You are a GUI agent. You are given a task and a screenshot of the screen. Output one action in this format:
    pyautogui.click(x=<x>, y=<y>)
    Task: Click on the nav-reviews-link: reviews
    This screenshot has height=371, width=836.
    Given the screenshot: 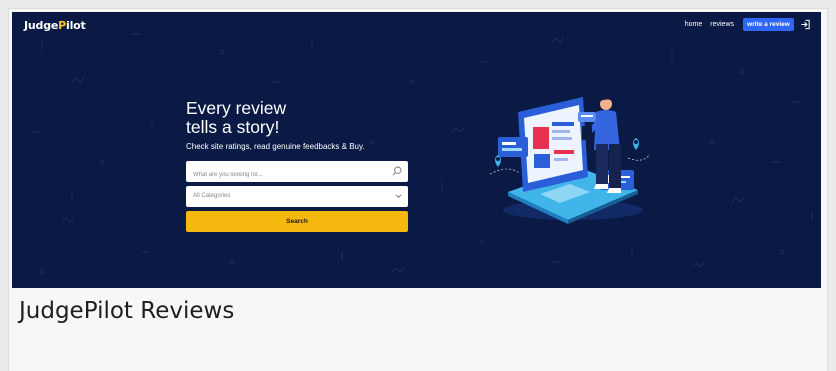 What is the action you would take?
    pyautogui.click(x=722, y=24)
    